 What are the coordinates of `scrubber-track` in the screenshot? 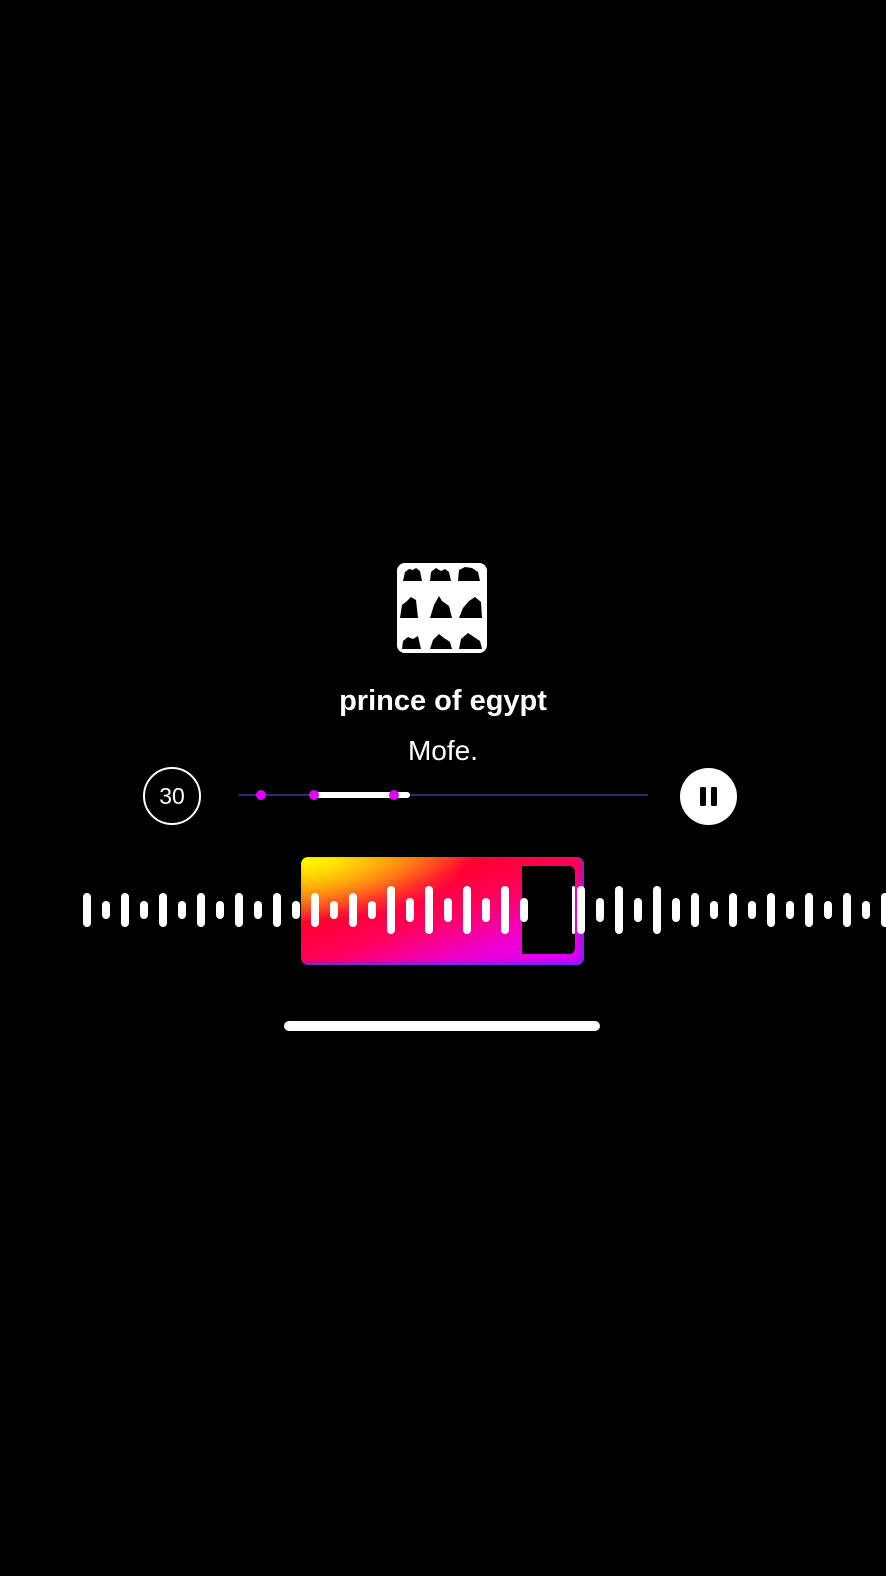 It's located at (443, 795).